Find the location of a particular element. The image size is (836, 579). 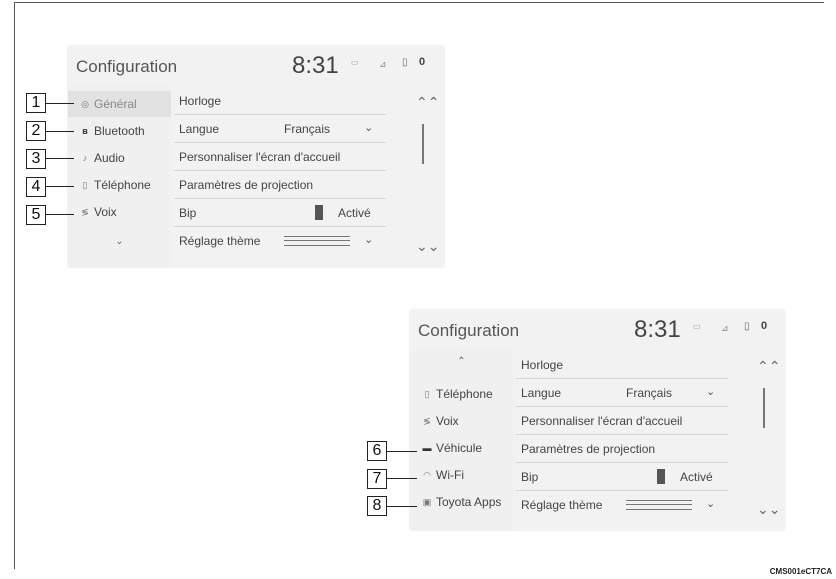

row-label: Horloge is located at coordinates (200, 101).